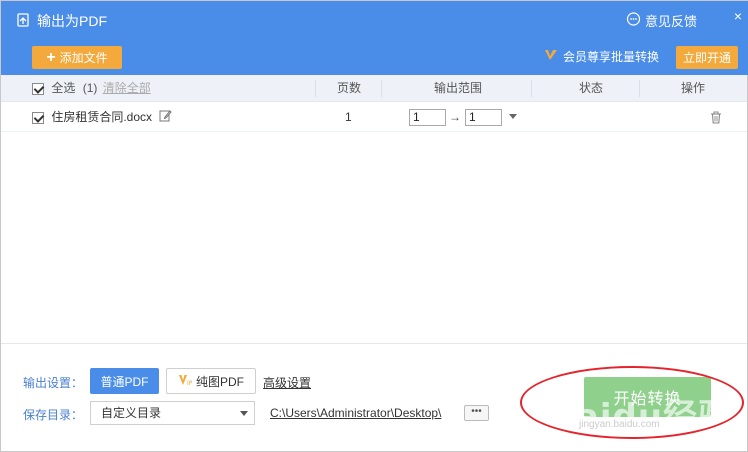 This screenshot has height=452, width=748. Describe the element at coordinates (591, 88) in the screenshot. I see `header-status: 状态` at that location.